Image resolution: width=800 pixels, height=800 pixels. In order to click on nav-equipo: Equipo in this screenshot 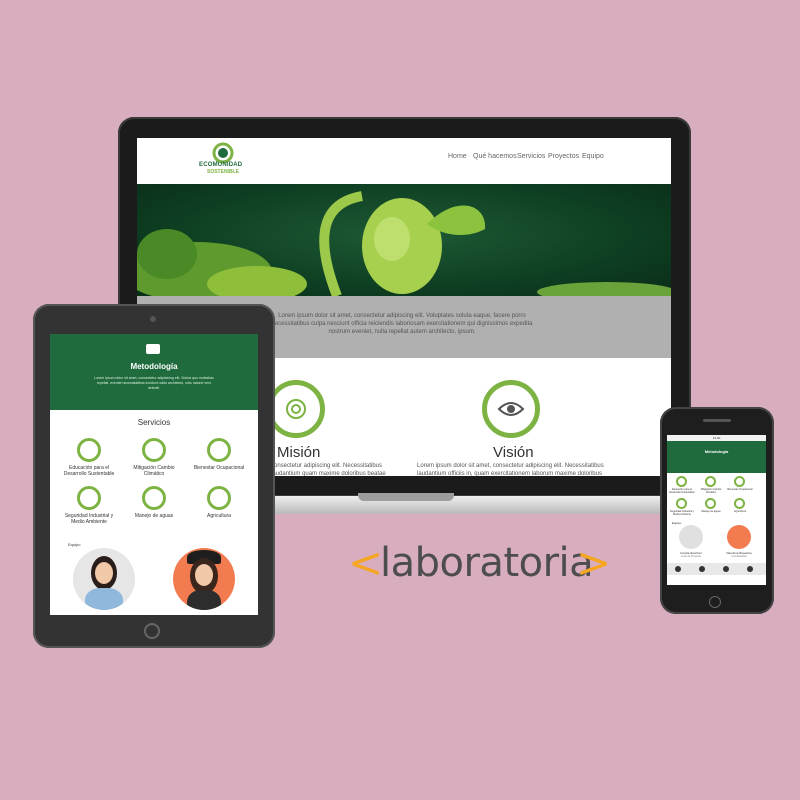, I will do `click(593, 156)`.